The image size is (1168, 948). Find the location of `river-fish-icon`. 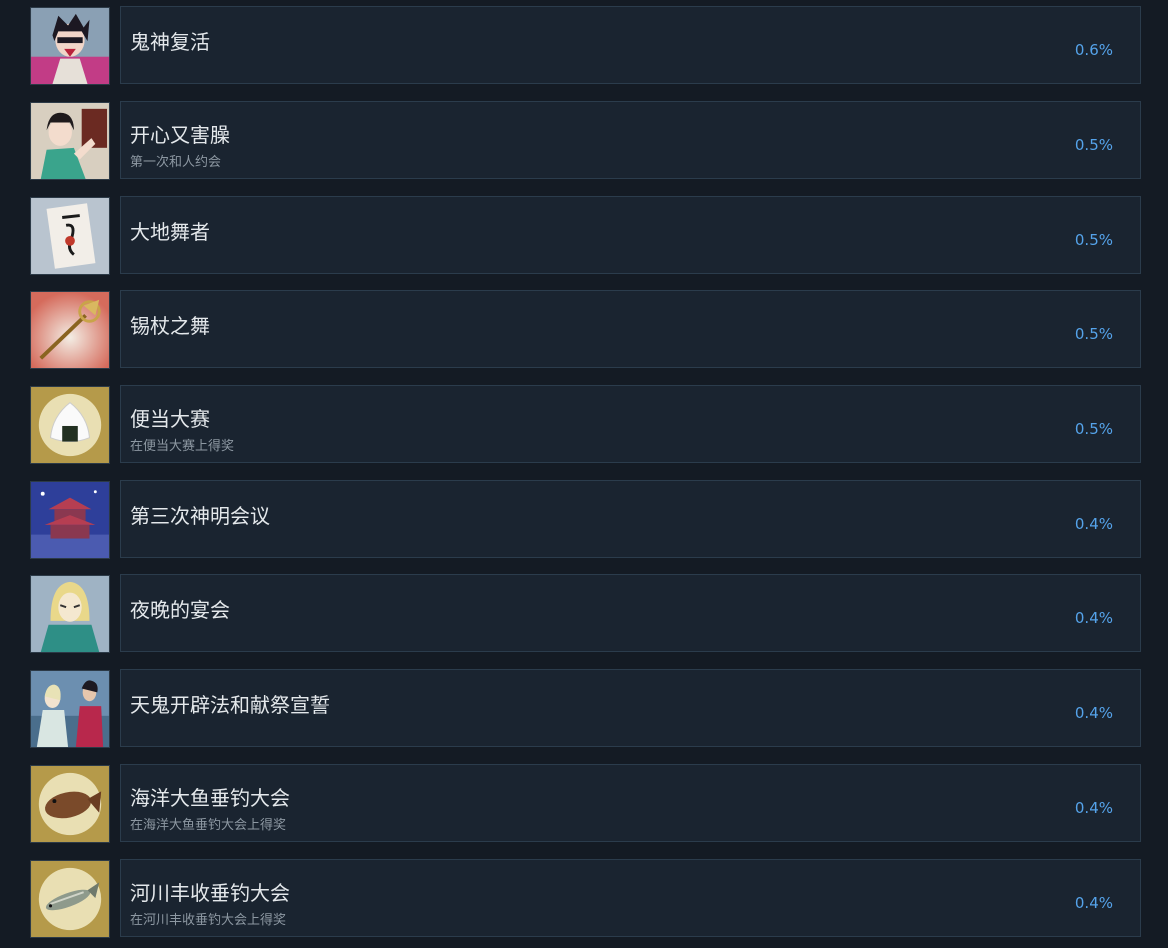

river-fish-icon is located at coordinates (70, 899).